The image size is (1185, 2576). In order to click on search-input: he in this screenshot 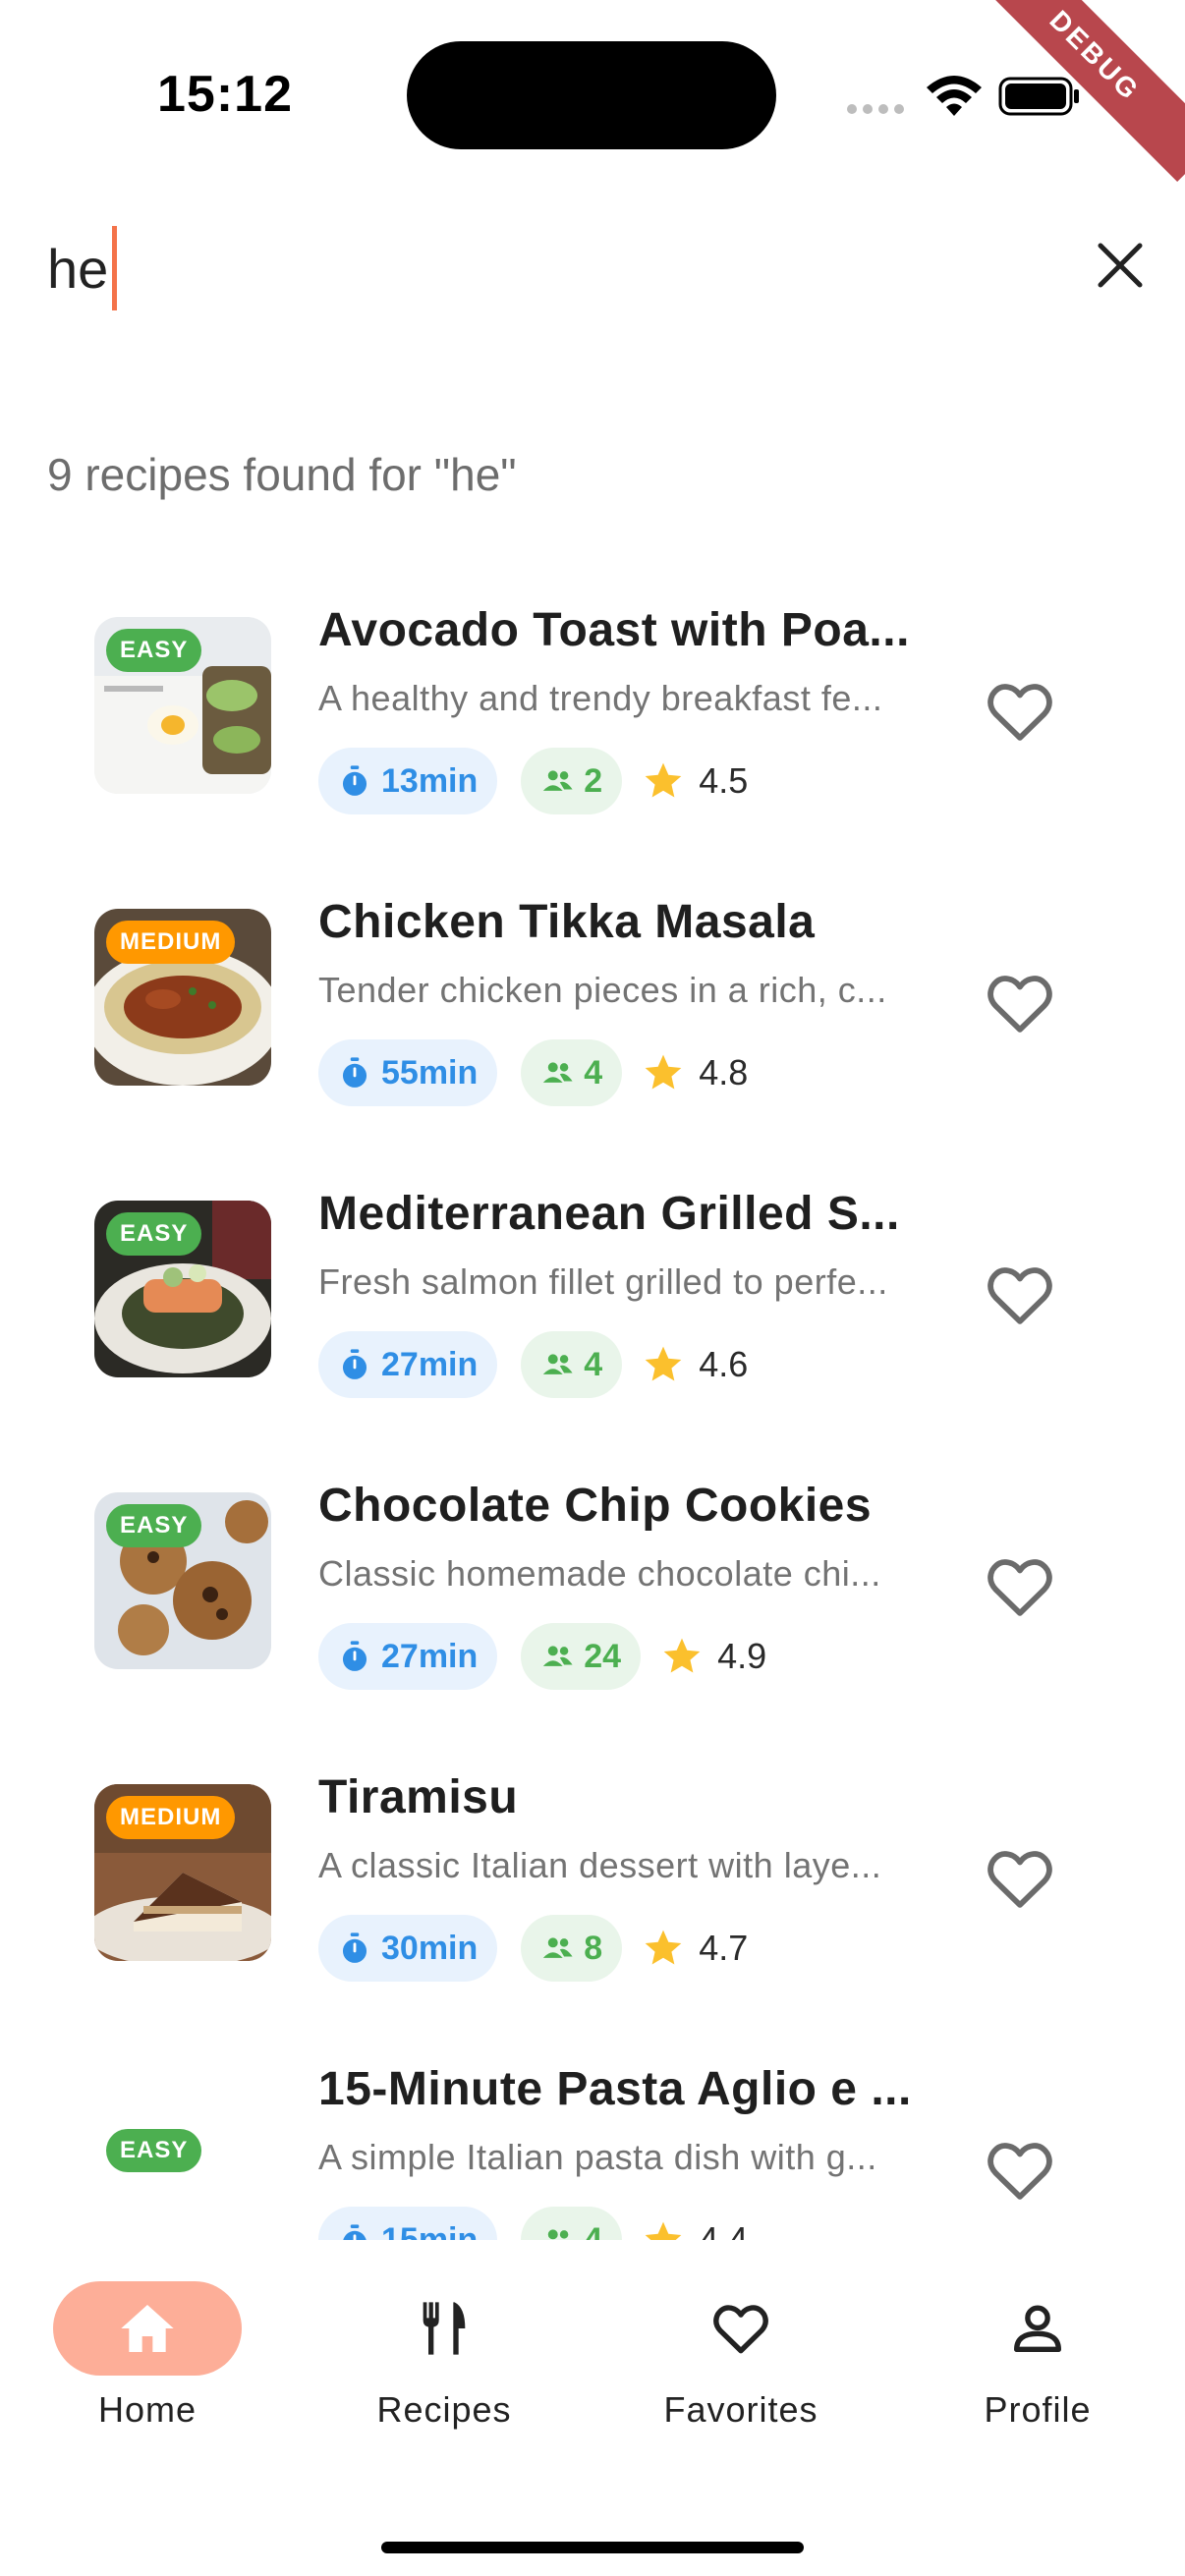, I will do `click(83, 268)`.